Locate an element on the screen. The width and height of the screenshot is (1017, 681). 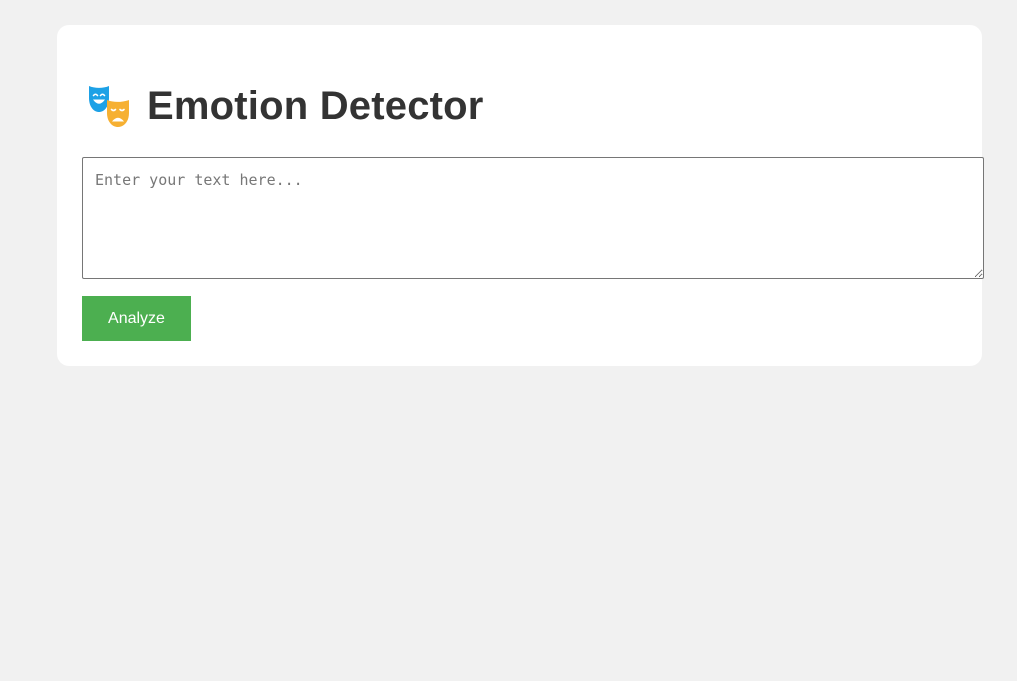
theater-masks-icon is located at coordinates (109, 106).